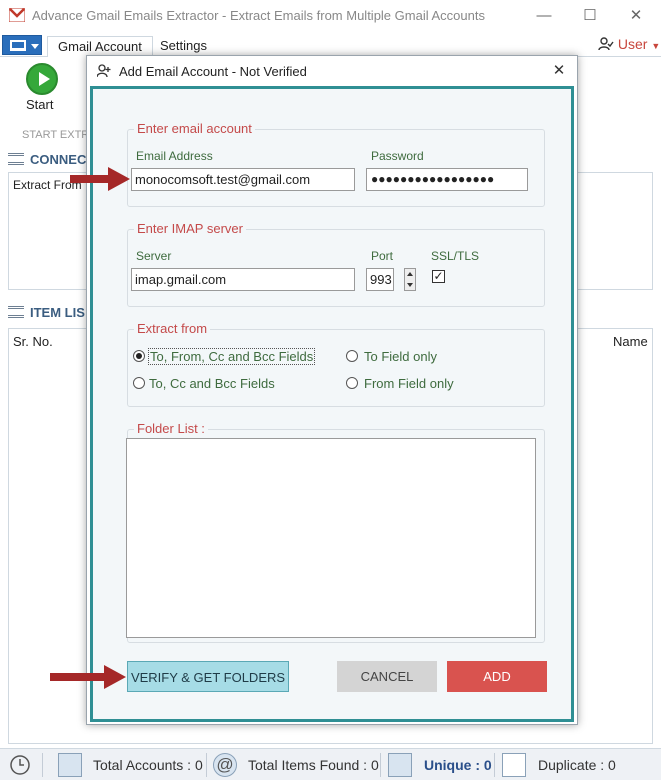 This screenshot has height=780, width=661. I want to click on radio-to-only, so click(352, 356).